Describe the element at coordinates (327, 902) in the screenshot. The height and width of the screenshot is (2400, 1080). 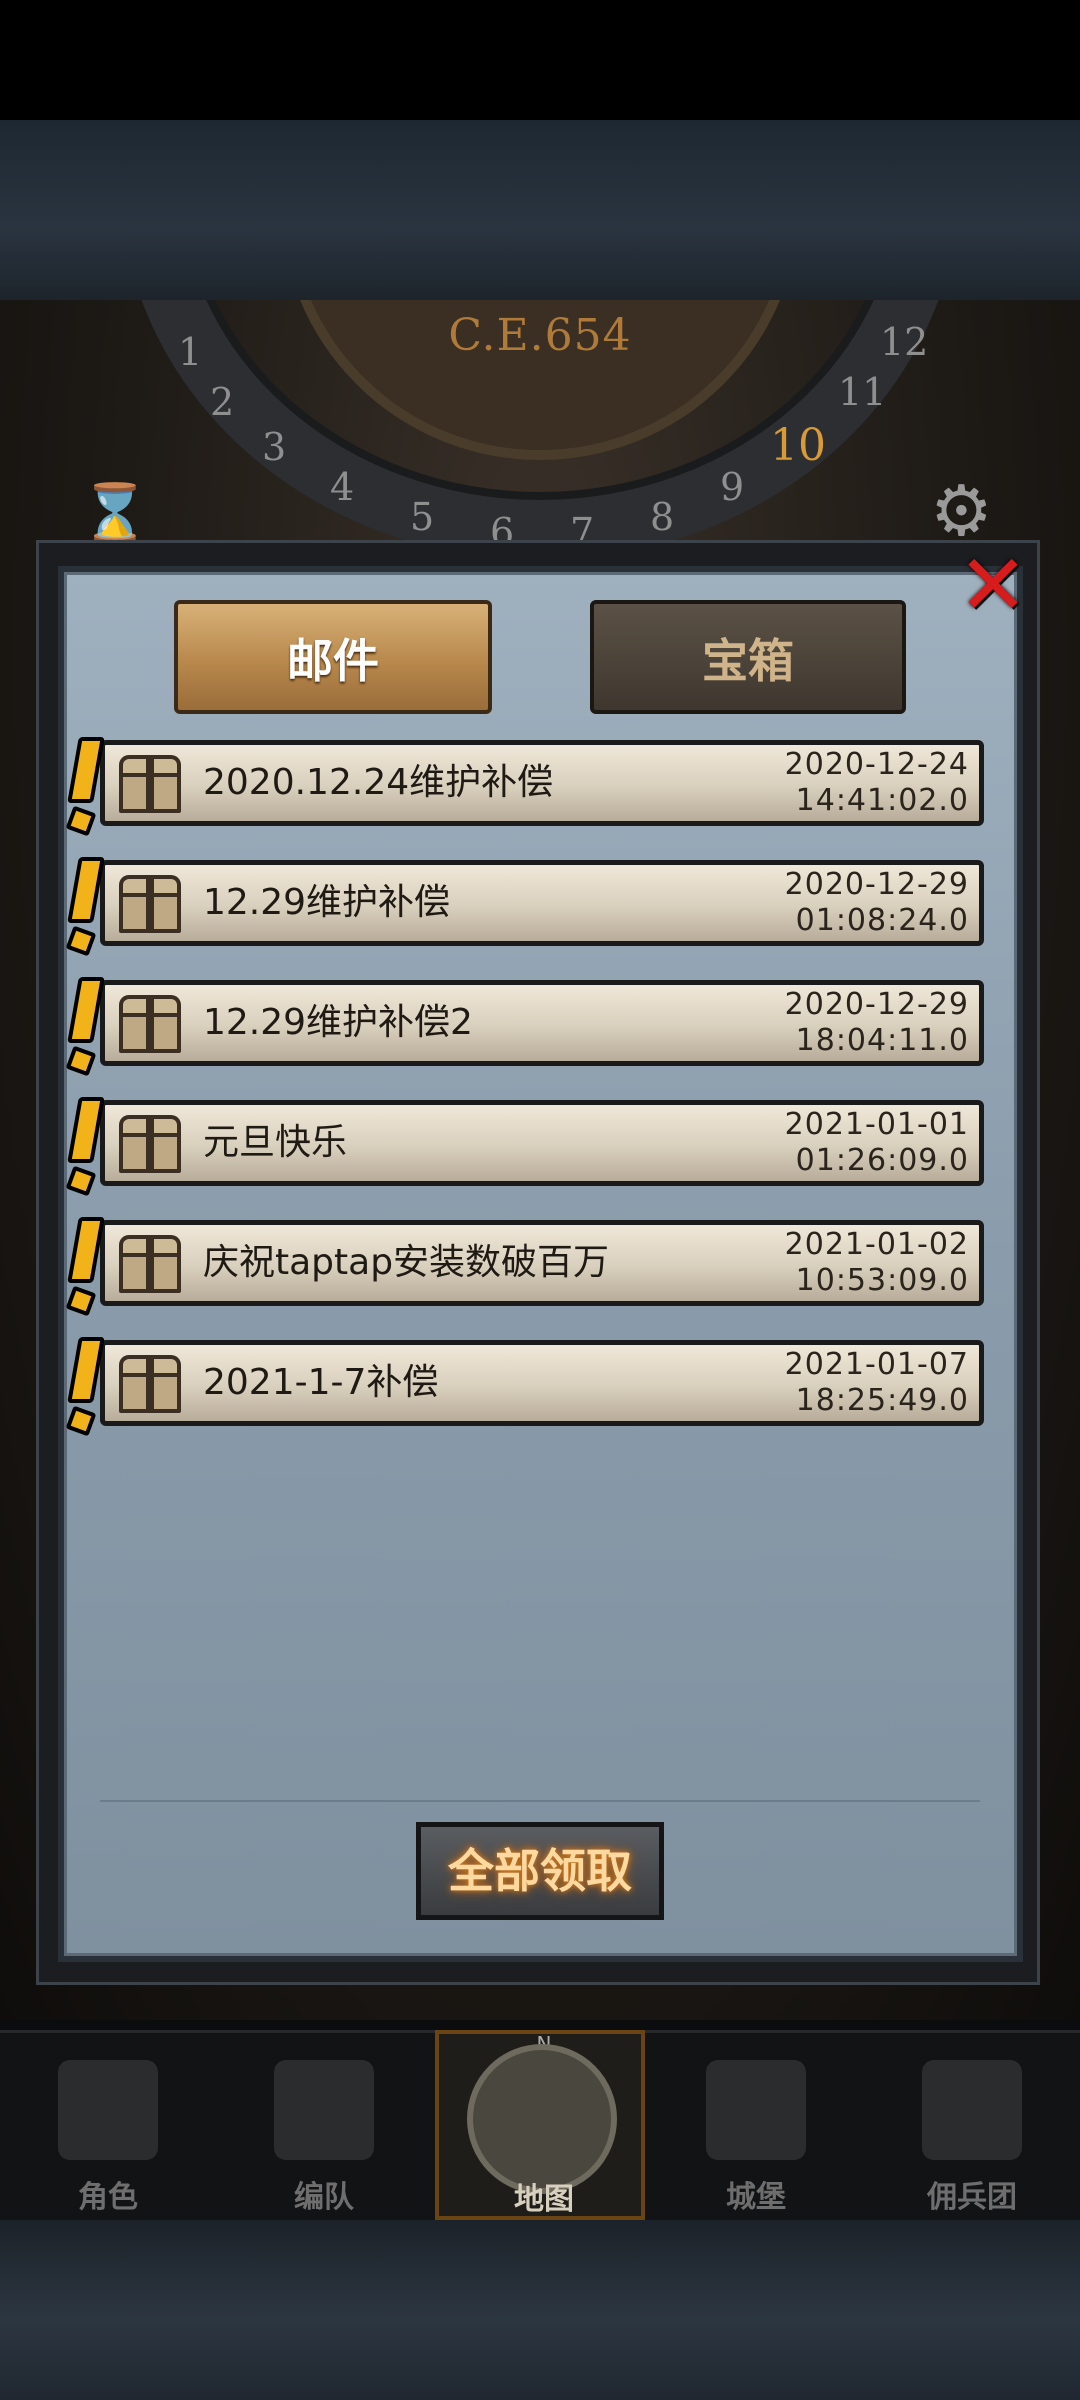
I see `mail-subject: 12.29维护补偿` at that location.